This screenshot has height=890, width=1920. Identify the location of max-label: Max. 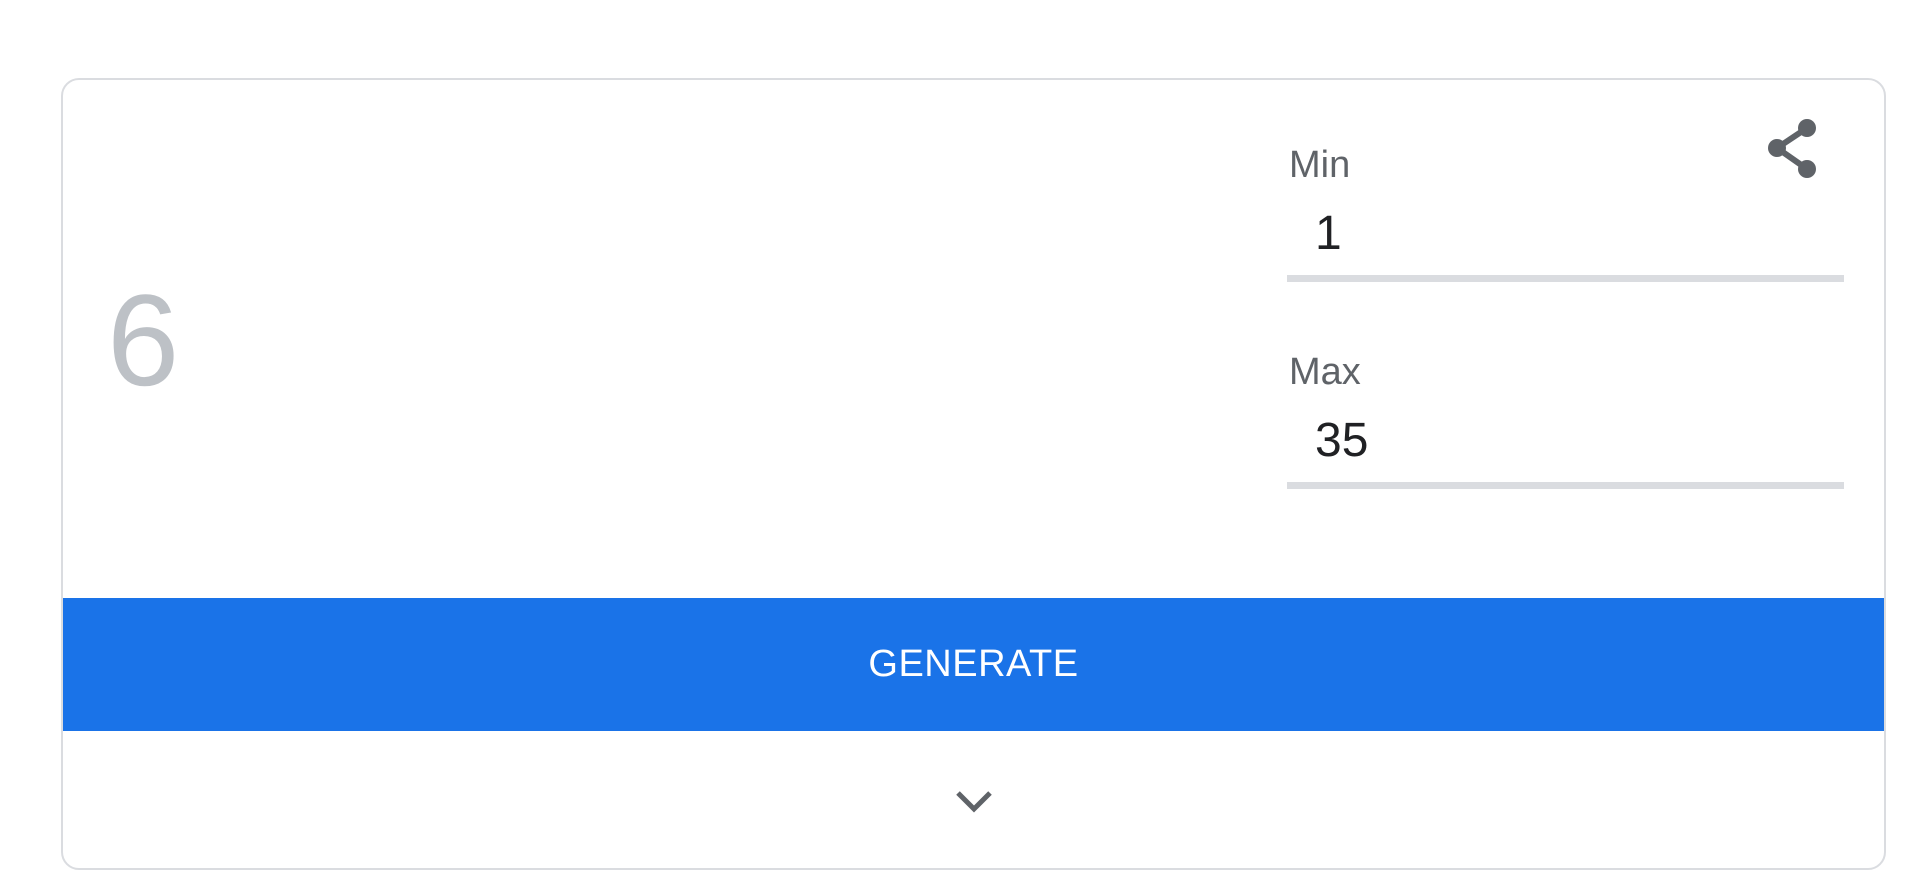
(1325, 372).